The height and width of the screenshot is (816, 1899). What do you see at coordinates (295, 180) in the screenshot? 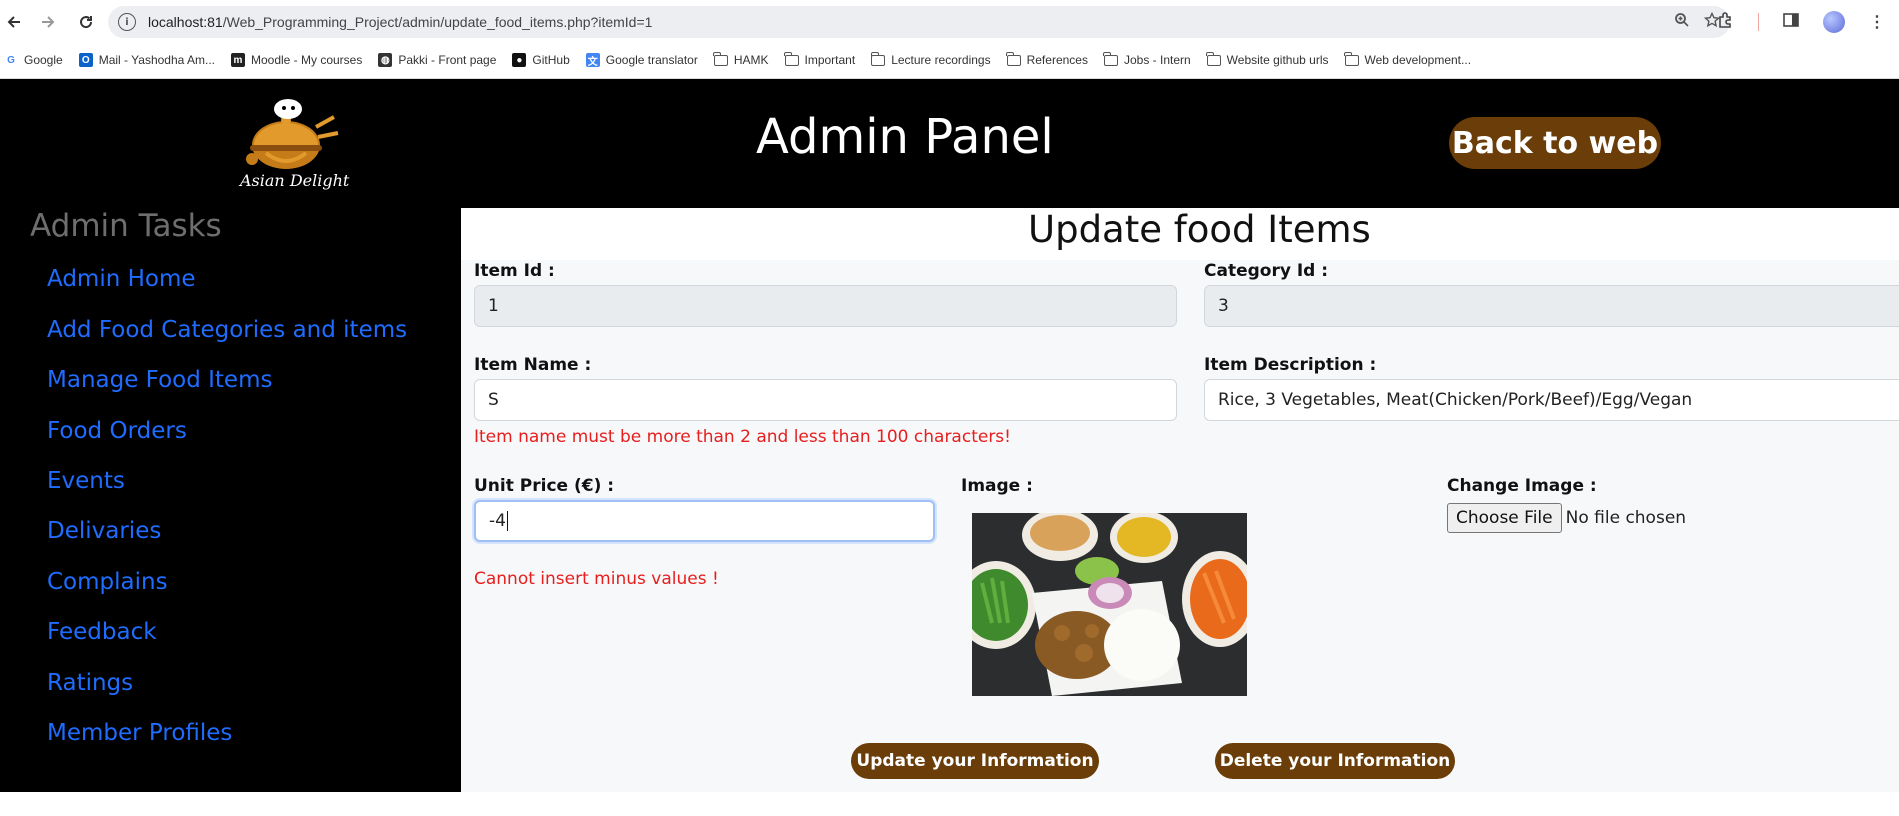
I see `logo-text: Asian Delight` at bounding box center [295, 180].